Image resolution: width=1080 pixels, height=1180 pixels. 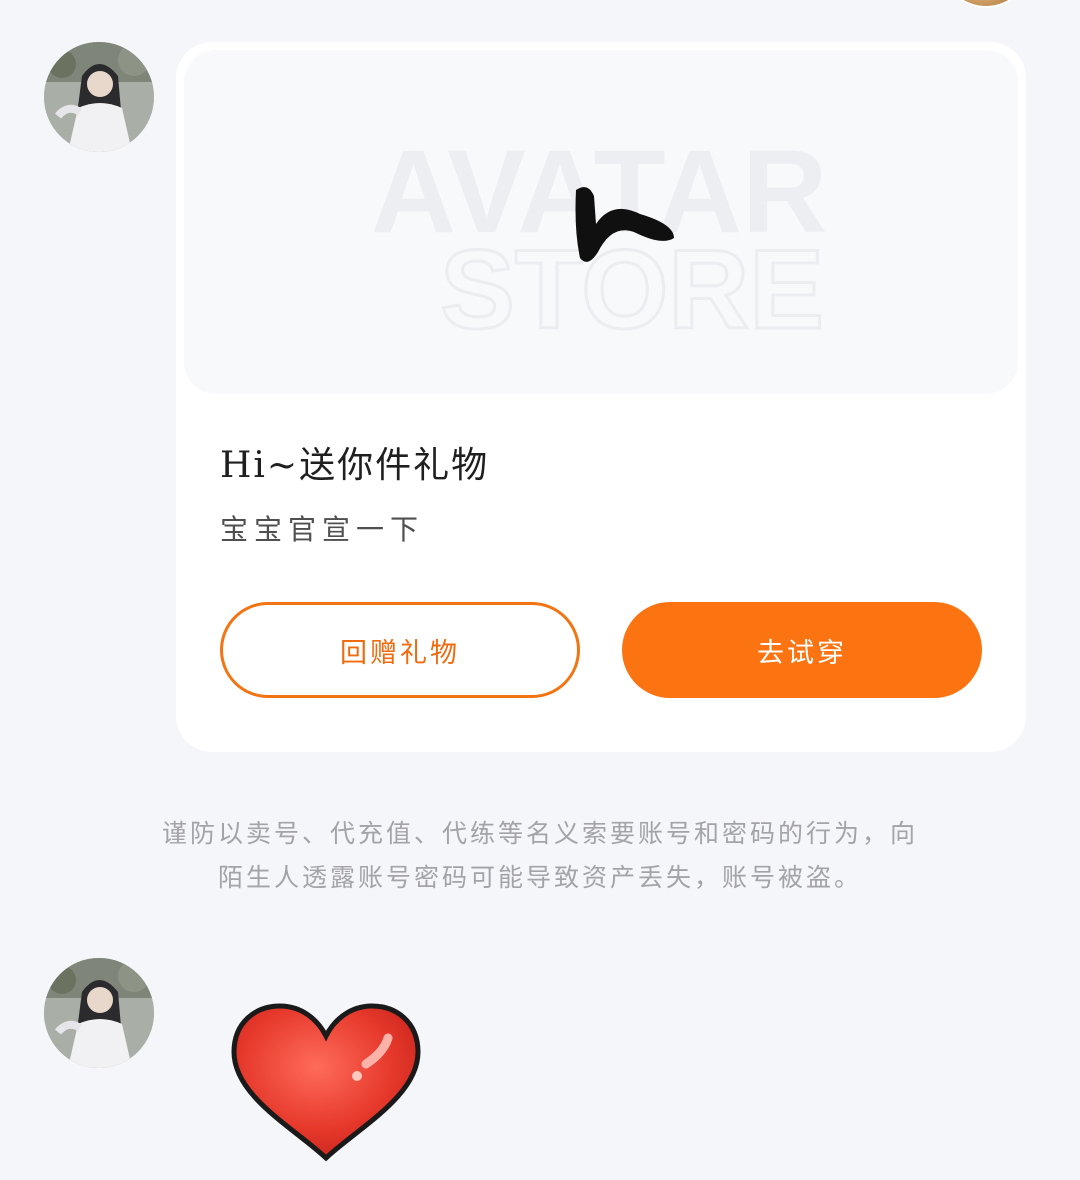 What do you see at coordinates (355, 465) in the screenshot?
I see `gift-title: Hi~送你件礼物` at bounding box center [355, 465].